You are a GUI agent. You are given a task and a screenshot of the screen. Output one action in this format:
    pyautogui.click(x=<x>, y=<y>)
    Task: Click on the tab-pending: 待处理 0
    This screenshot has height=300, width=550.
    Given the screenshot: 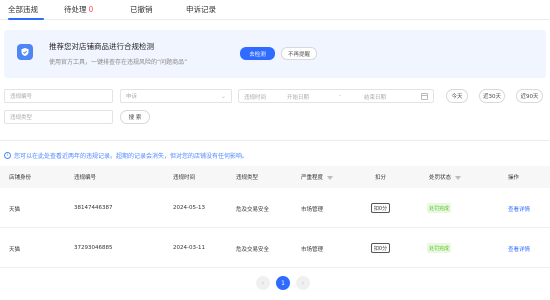 What is the action you would take?
    pyautogui.click(x=78, y=9)
    